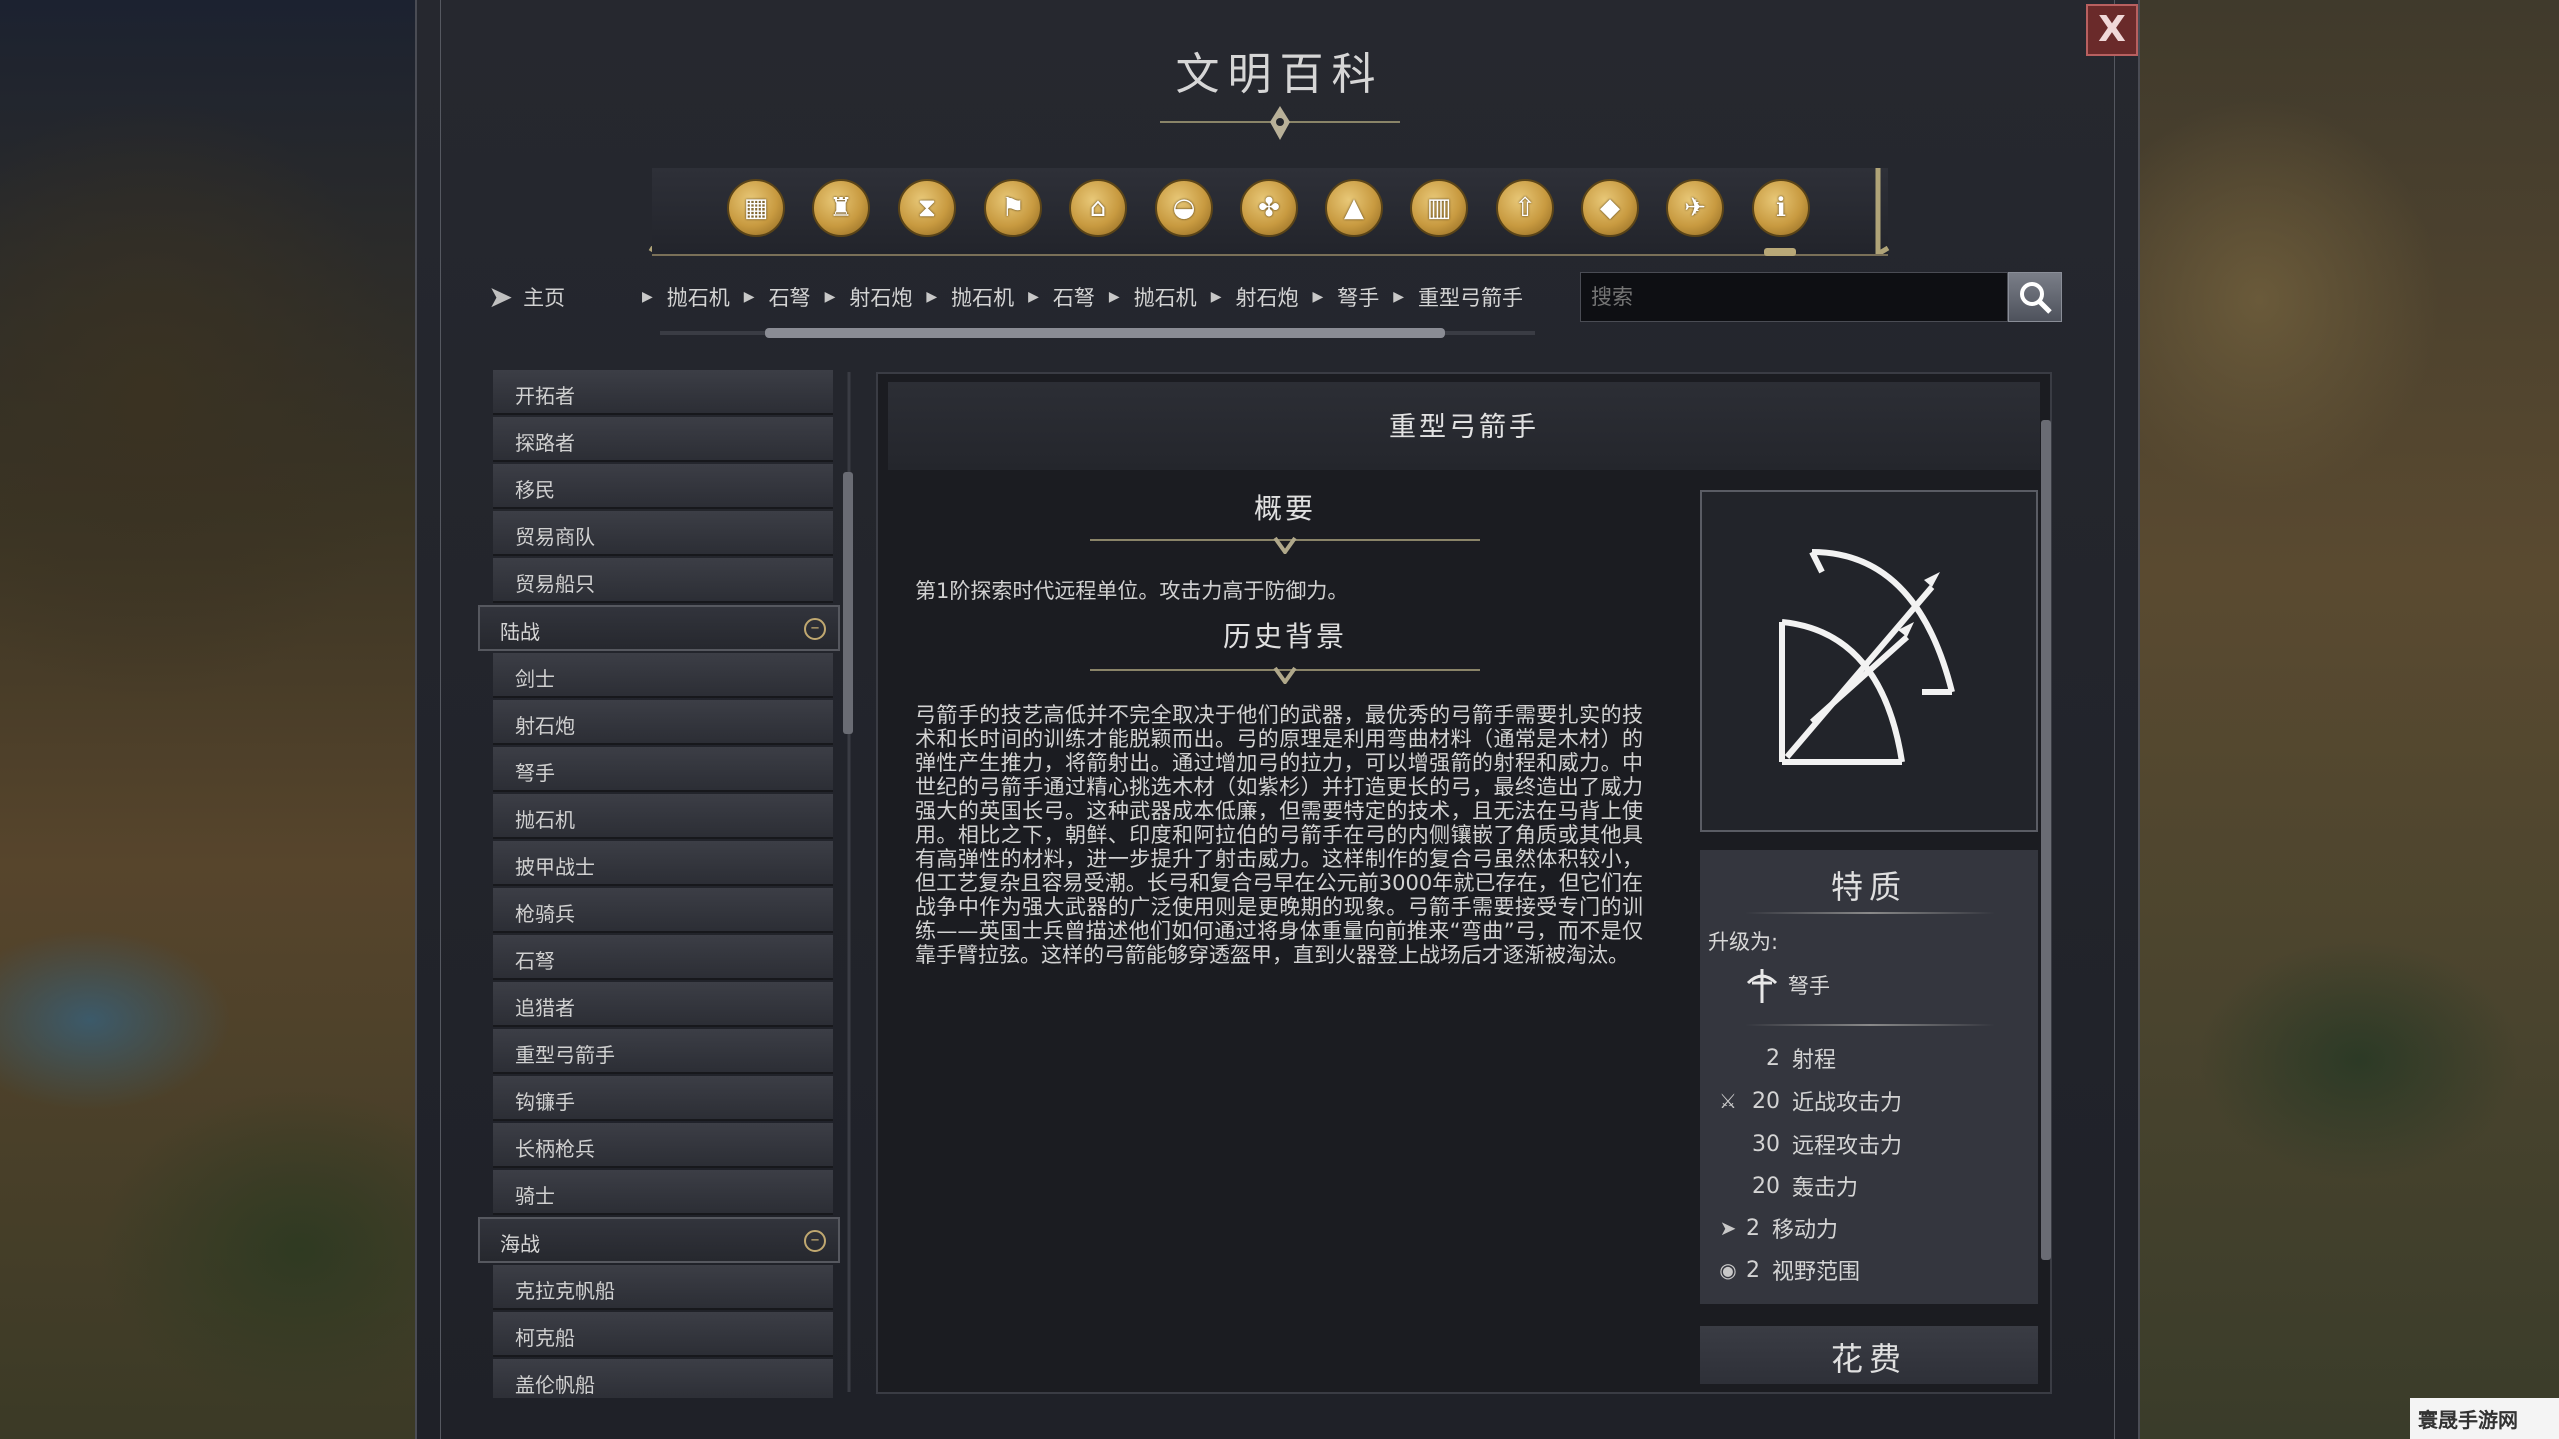 This screenshot has height=1439, width=2559. Describe the element at coordinates (1816, 1272) in the screenshot. I see `stat-label: 视野范围` at that location.